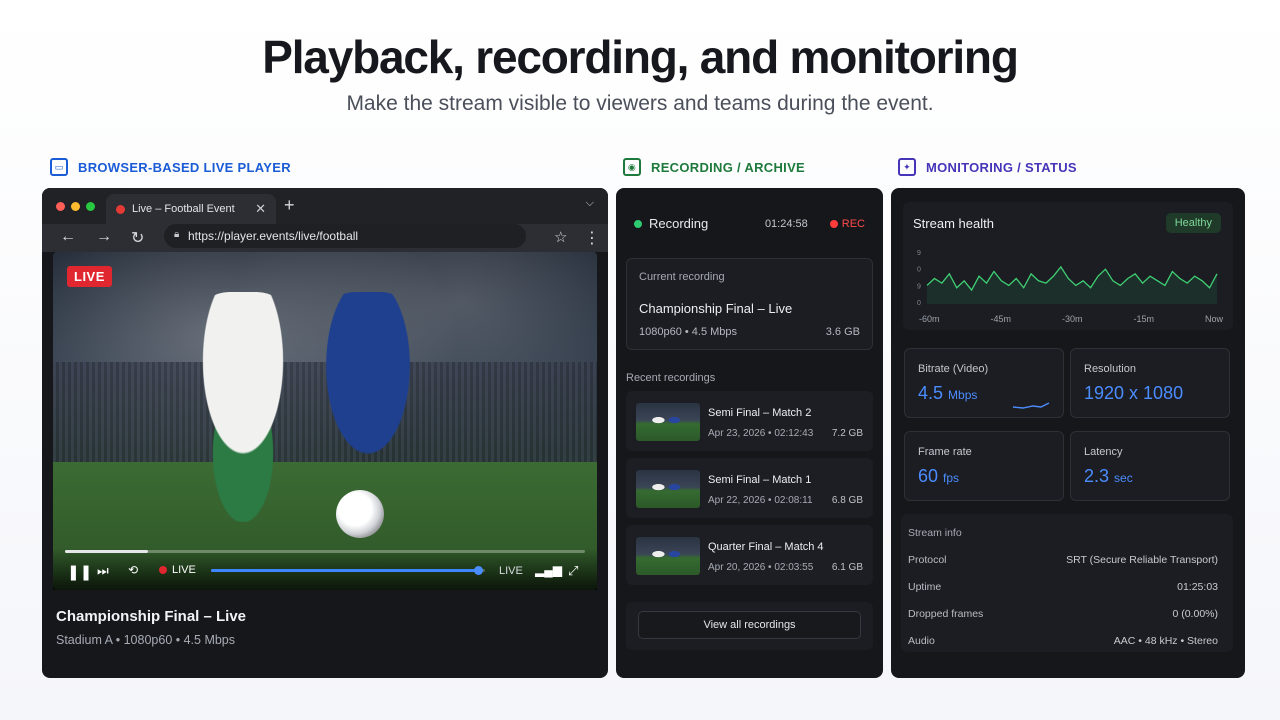 This screenshot has width=1280, height=720. I want to click on player-controls: ❚❚ ⏭︎ ⟲ LIVE LIVE ▂▄▆ ⤢, so click(325, 569).